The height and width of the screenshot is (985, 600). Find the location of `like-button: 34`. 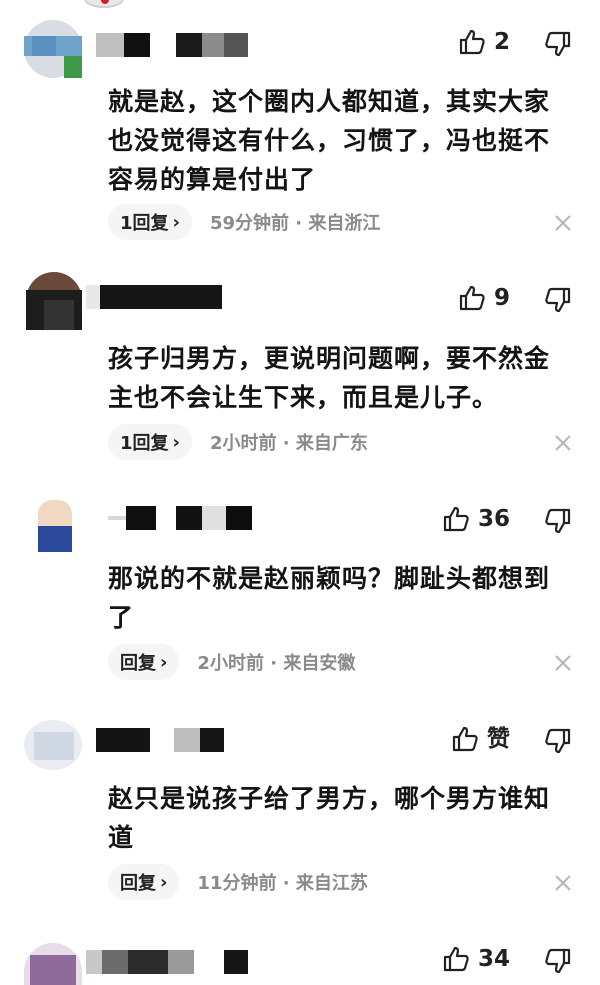

like-button: 34 is located at coordinates (476, 959).